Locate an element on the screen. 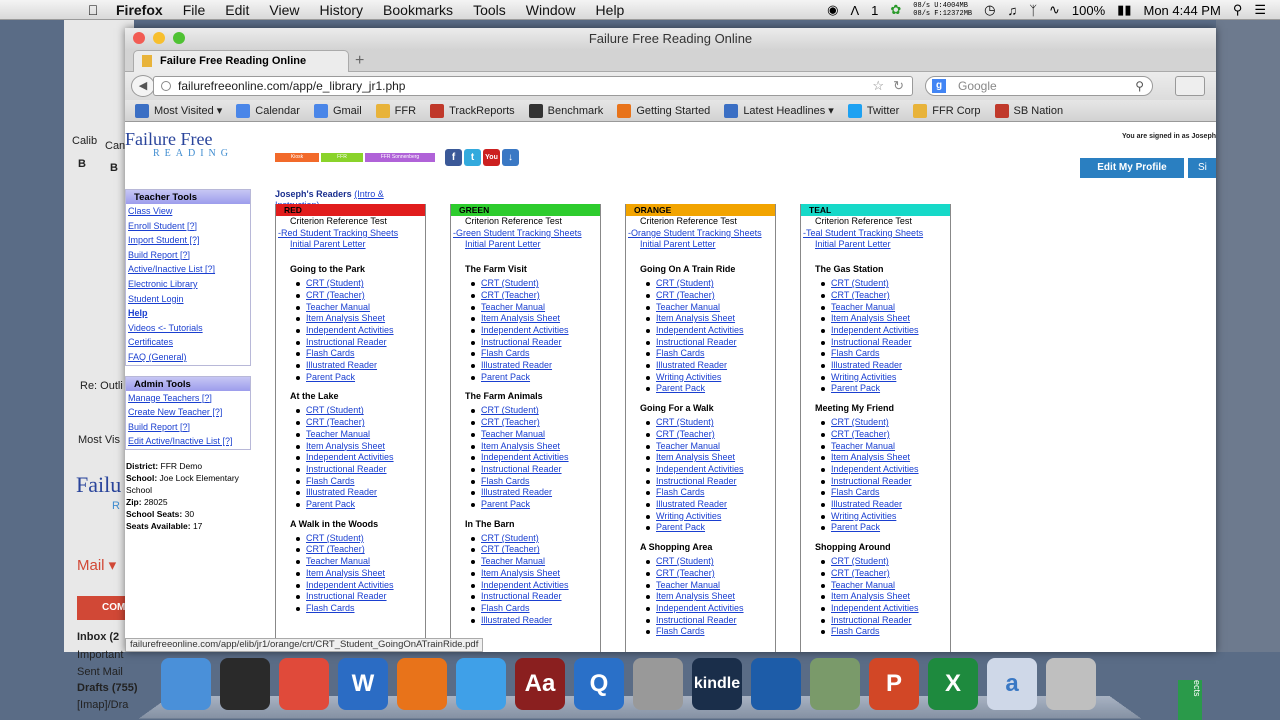  new-tab-button: + is located at coordinates (359, 61).